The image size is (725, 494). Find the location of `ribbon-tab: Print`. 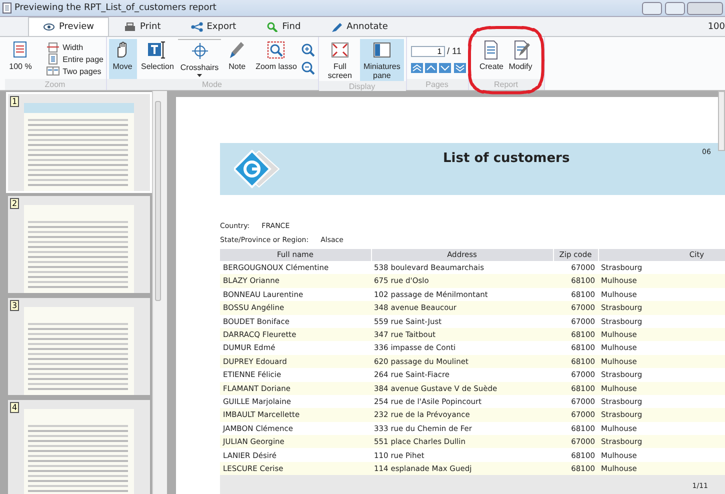

ribbon-tab: Print is located at coordinates (142, 26).